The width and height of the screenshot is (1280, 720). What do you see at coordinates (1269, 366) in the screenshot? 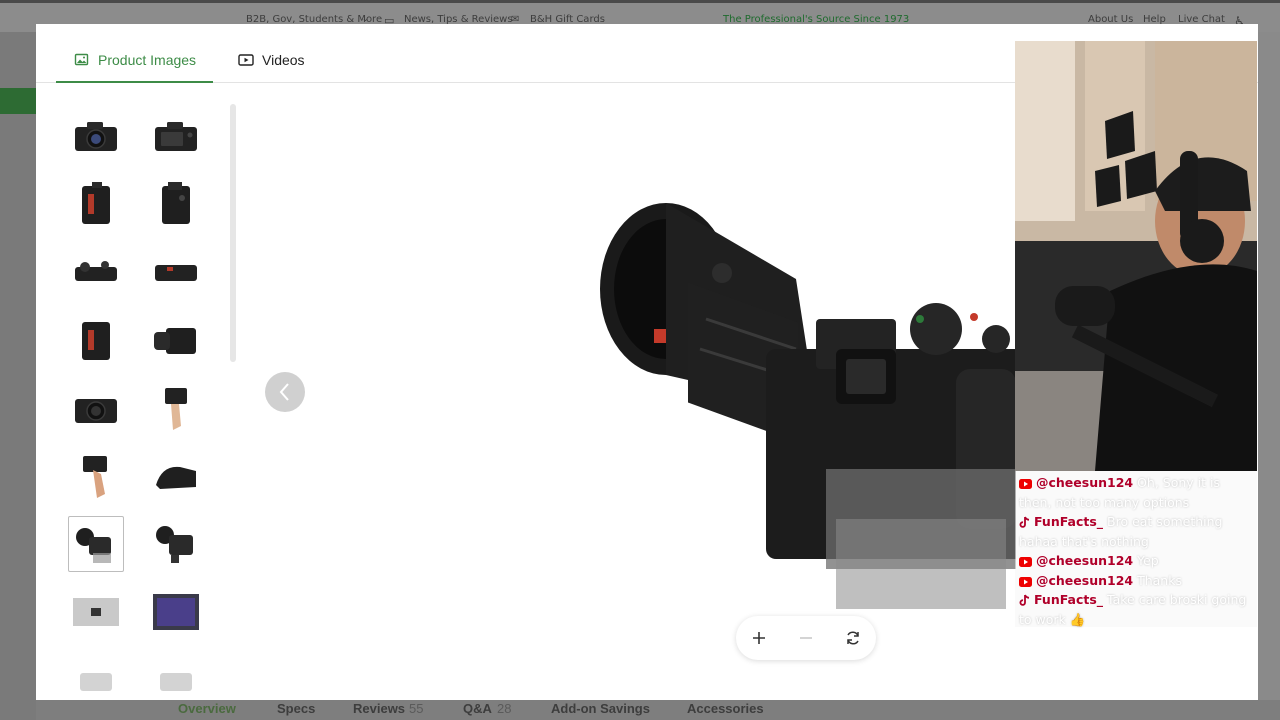
I see `background-right-edge` at bounding box center [1269, 366].